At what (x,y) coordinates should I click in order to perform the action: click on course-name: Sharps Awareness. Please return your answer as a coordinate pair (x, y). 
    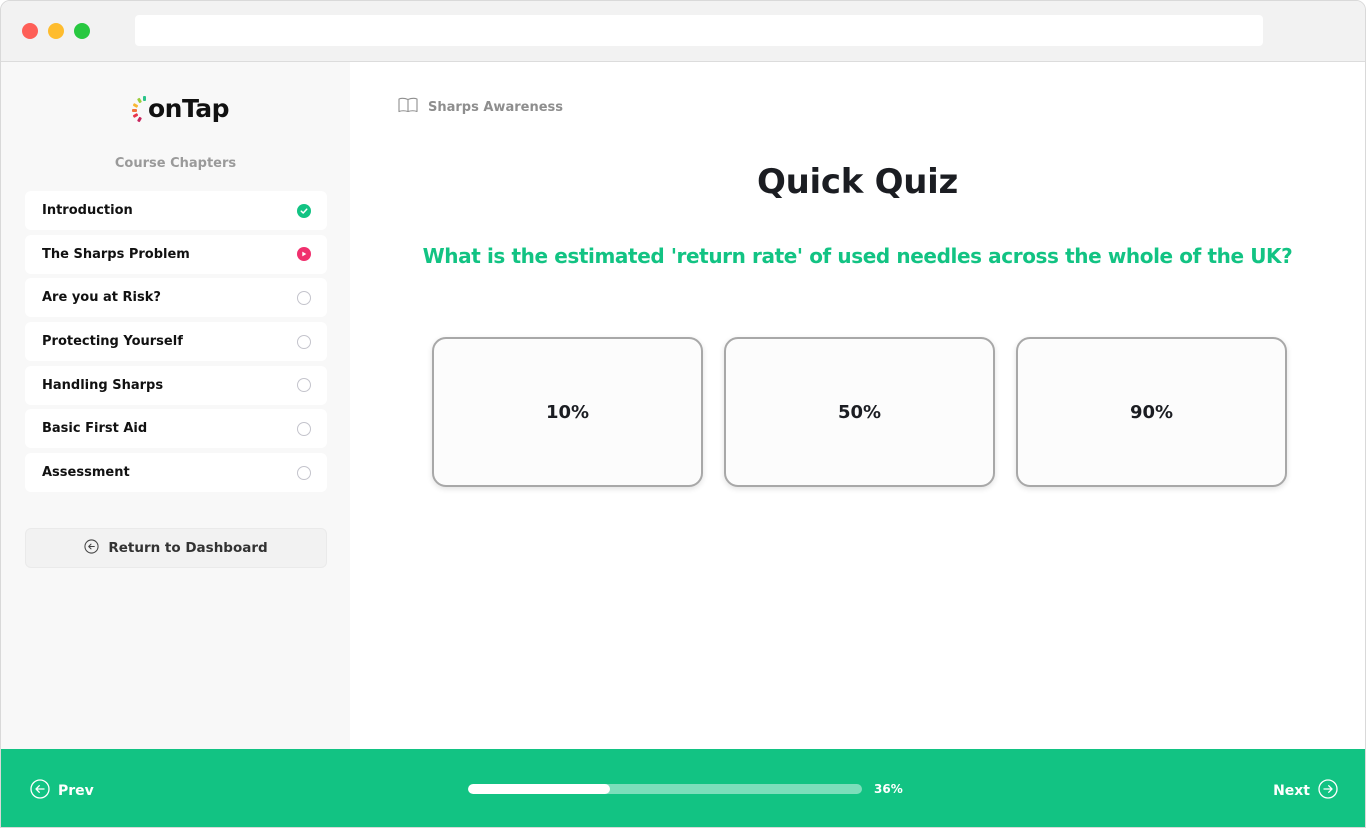
    Looking at the image, I should click on (495, 107).